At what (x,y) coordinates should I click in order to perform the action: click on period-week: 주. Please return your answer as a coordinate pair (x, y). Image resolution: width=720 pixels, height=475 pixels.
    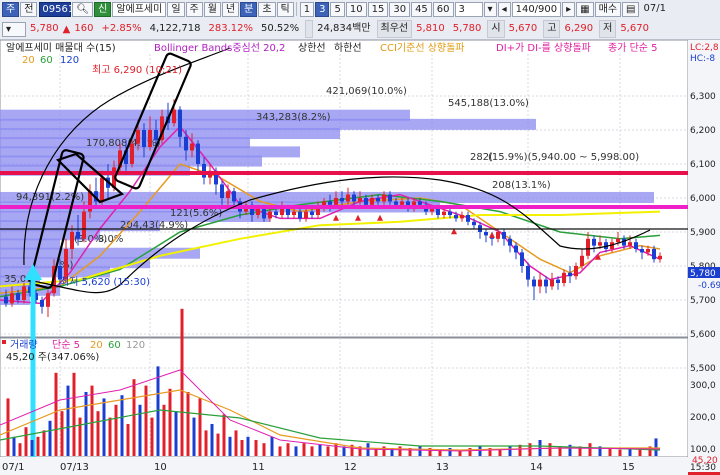
    Looking at the image, I should click on (194, 9).